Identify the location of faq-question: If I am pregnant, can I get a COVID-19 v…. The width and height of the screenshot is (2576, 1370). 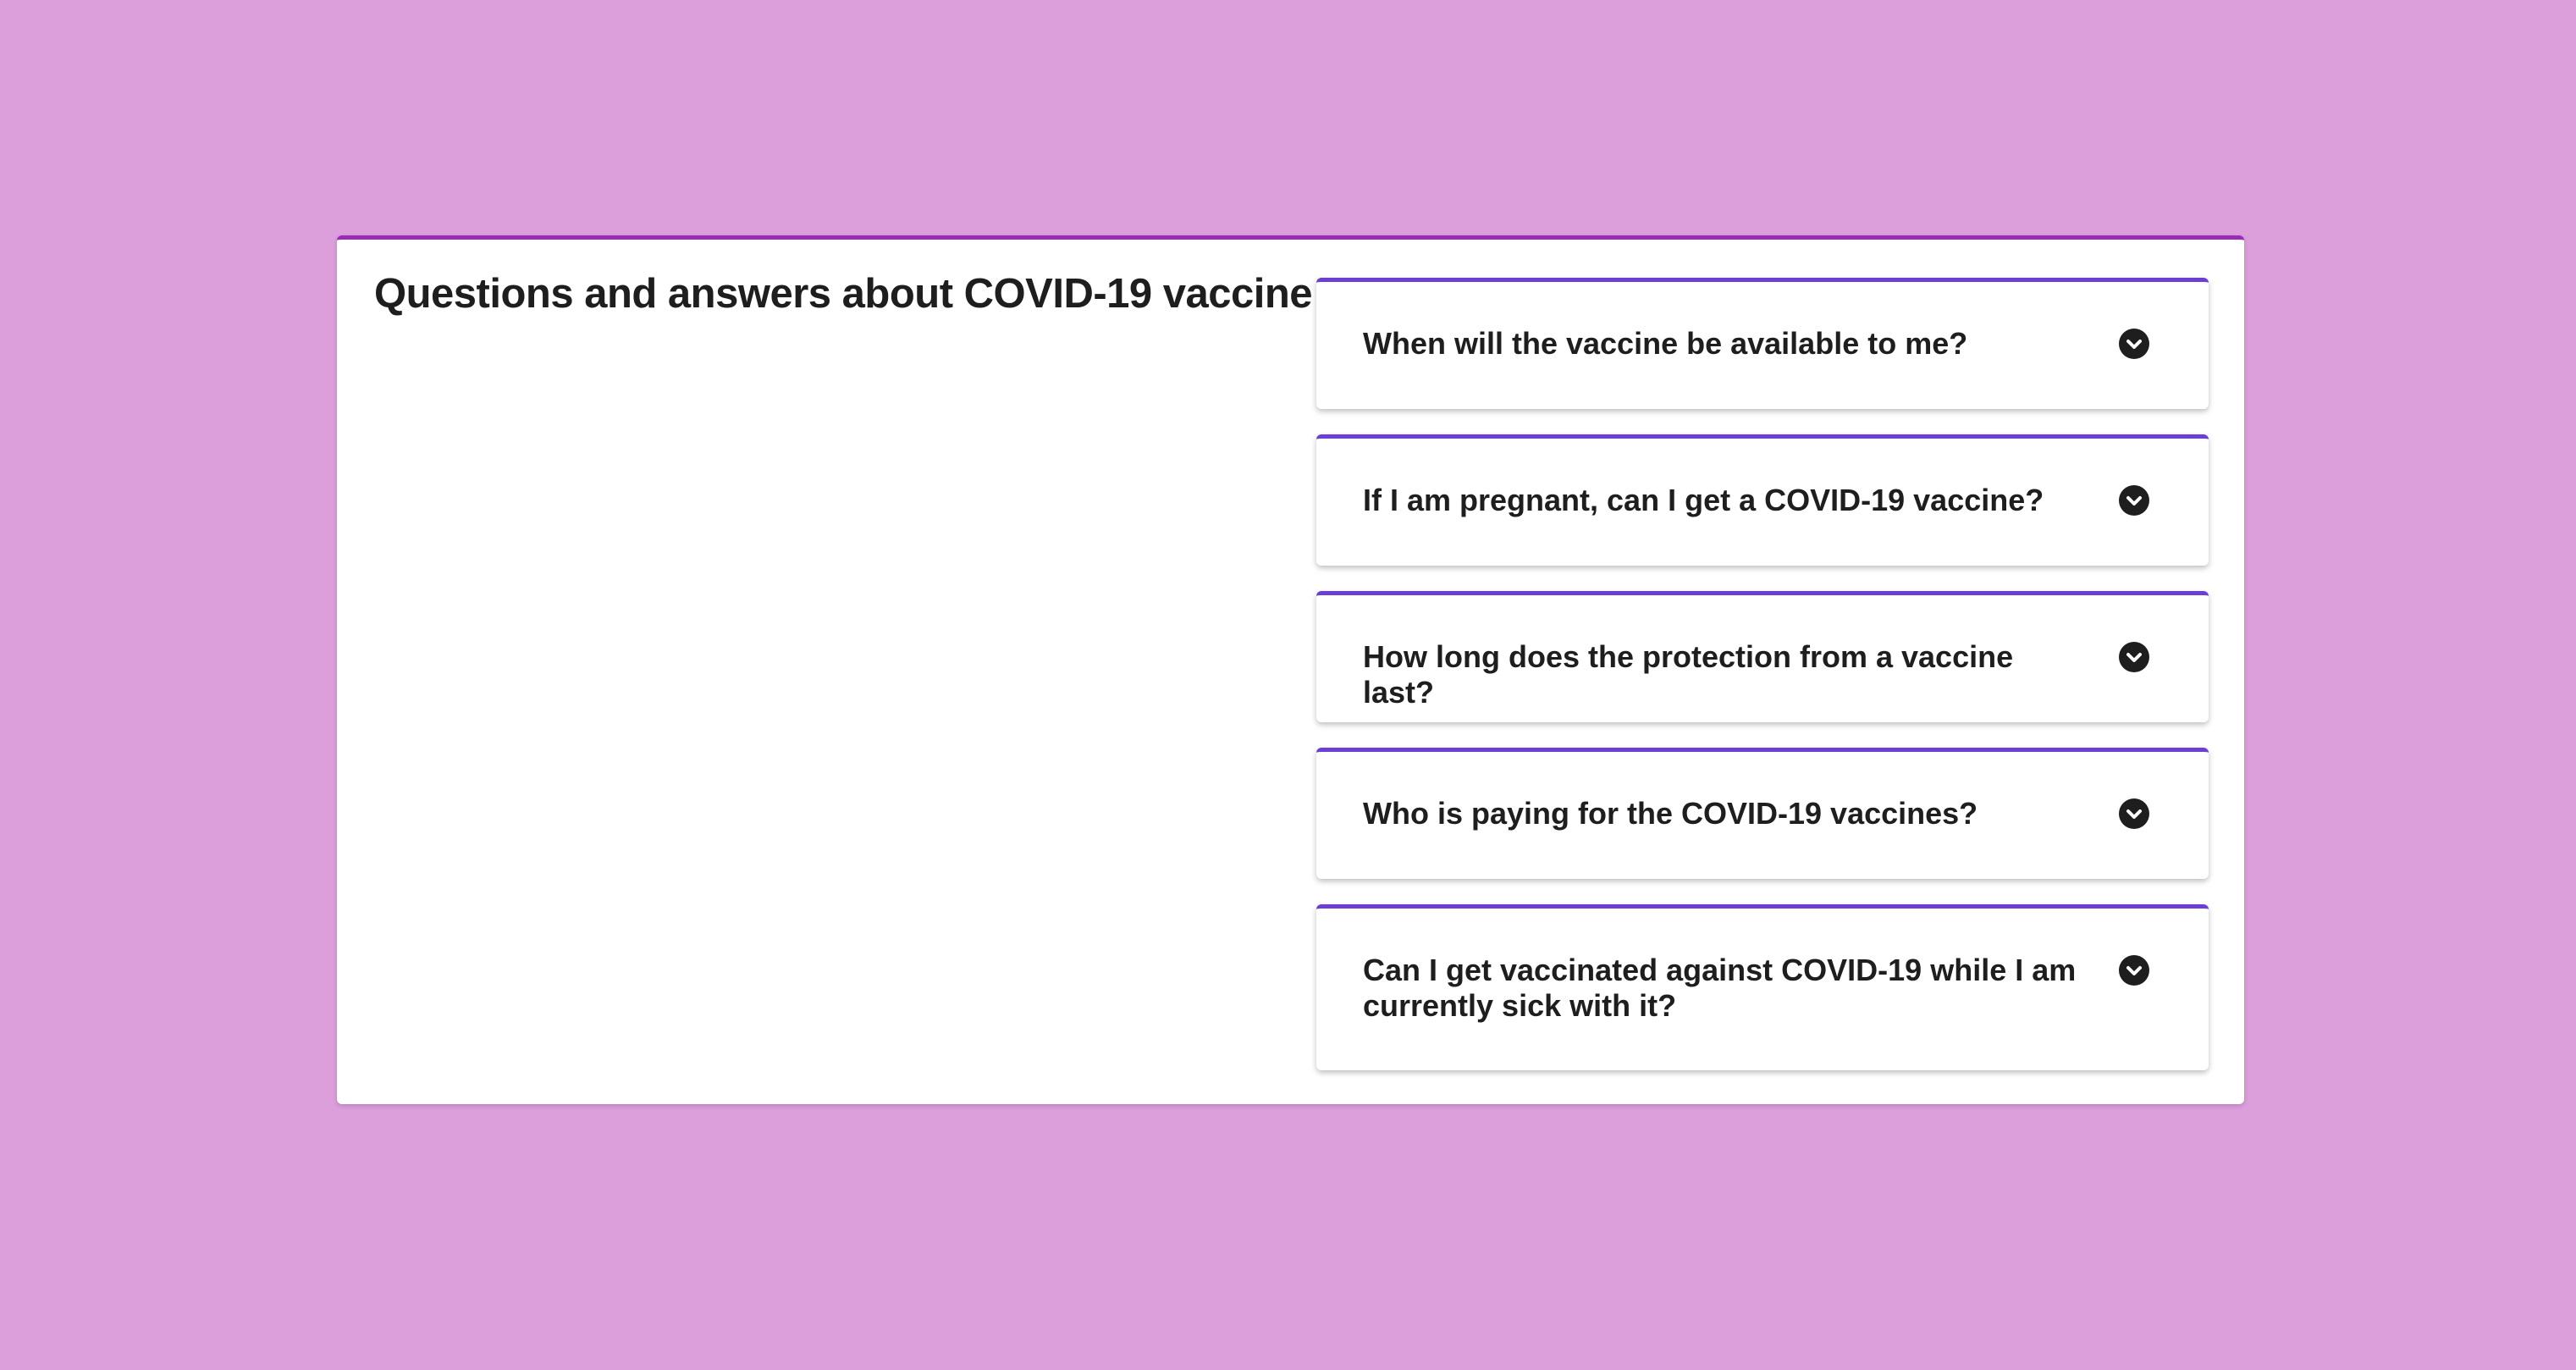
(1703, 500).